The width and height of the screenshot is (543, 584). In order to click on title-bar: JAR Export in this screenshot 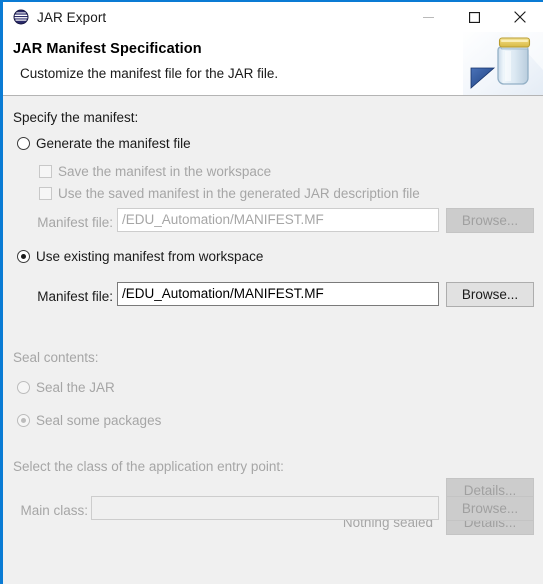, I will do `click(273, 17)`.